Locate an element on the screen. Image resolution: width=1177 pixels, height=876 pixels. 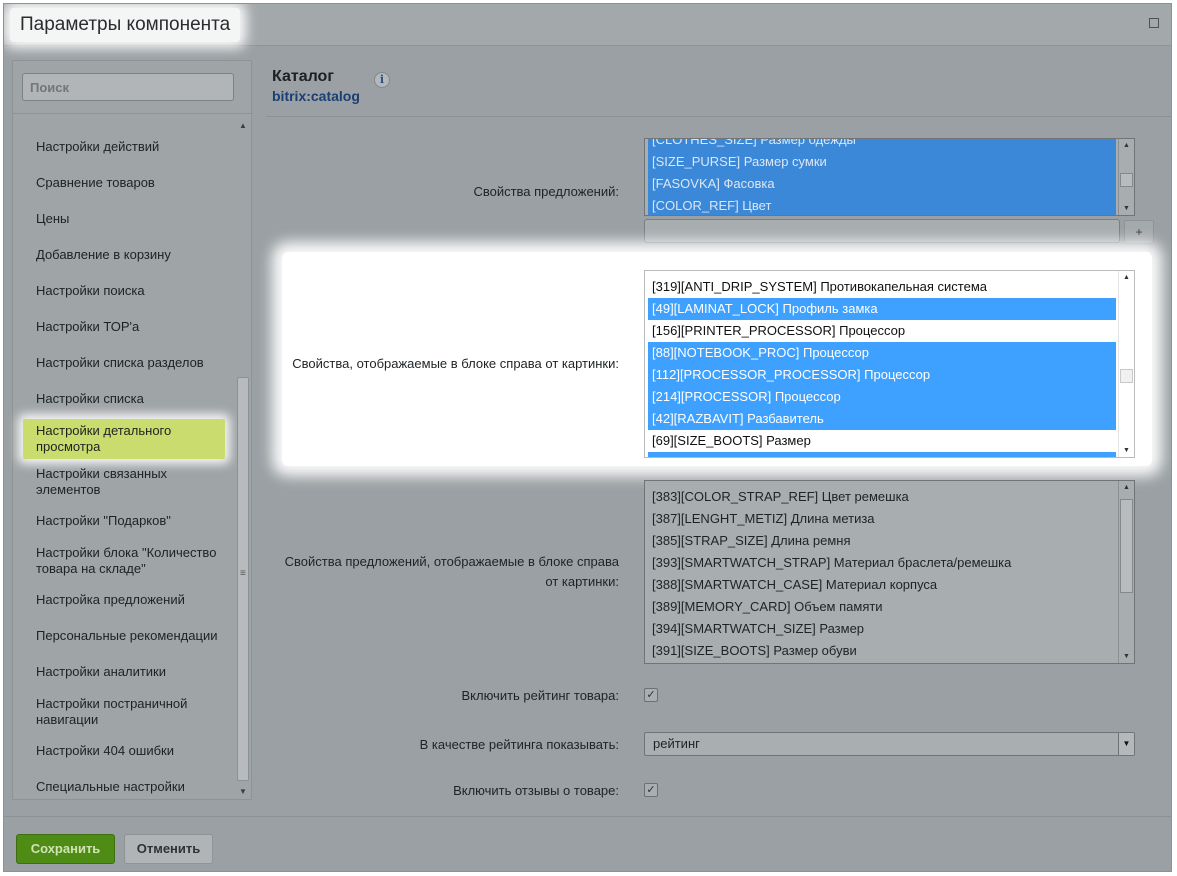
save-button: Сохранить is located at coordinates (65, 849).